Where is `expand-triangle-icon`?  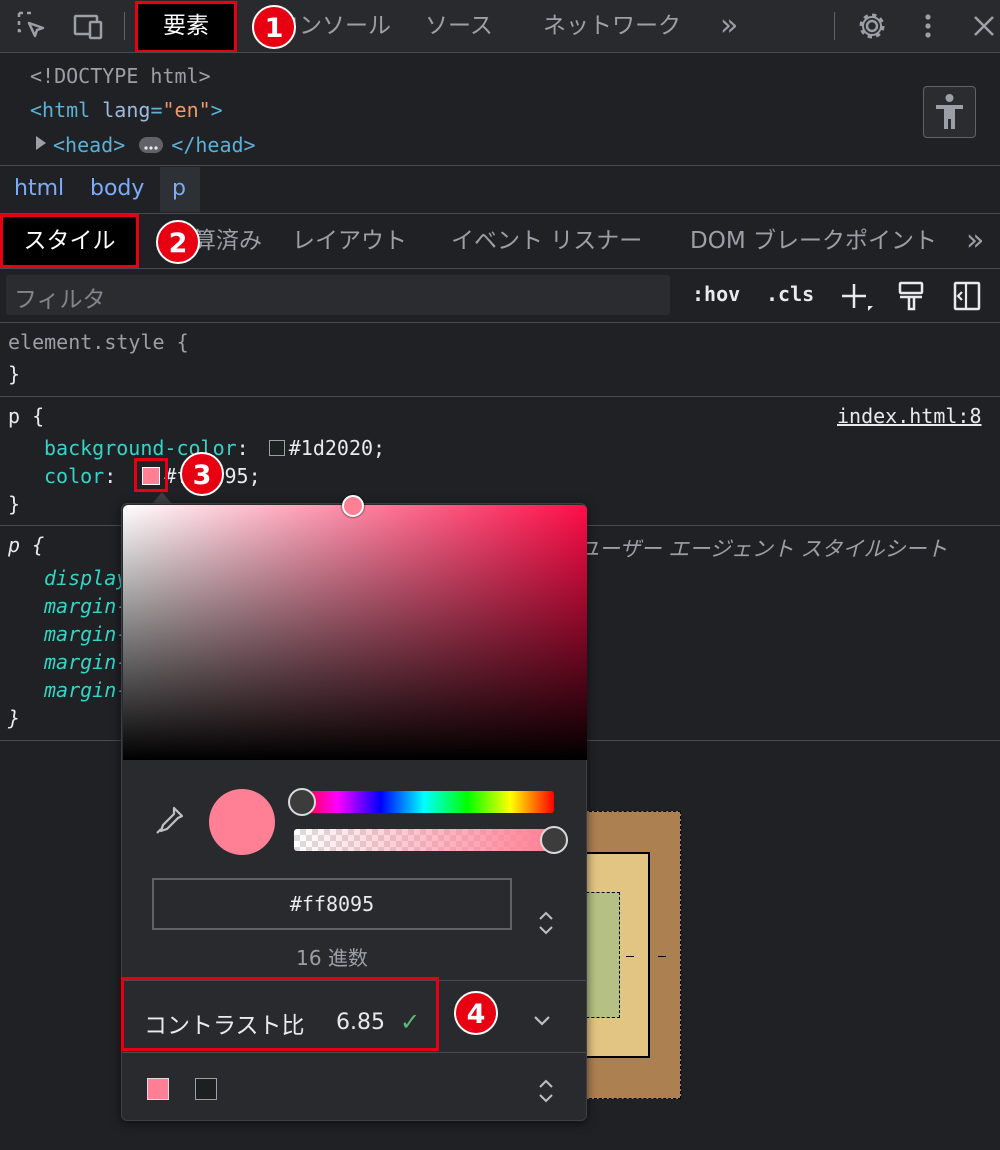
expand-triangle-icon is located at coordinates (41, 143).